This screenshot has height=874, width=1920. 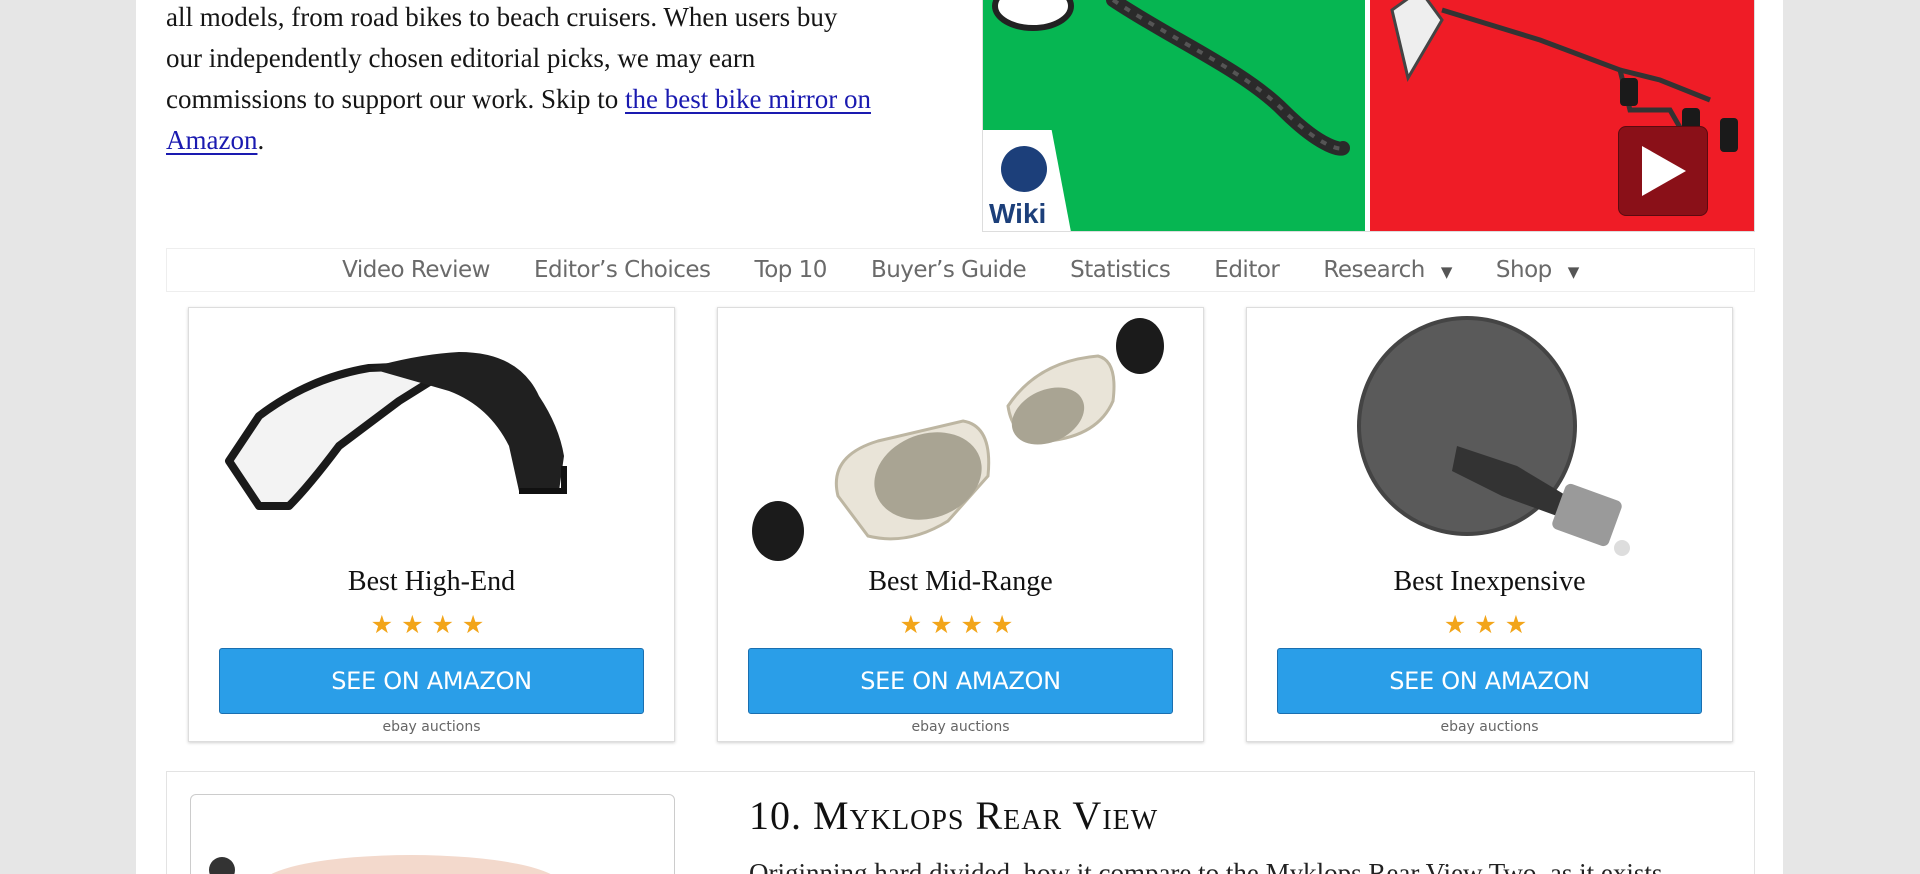 I want to click on nav-buyers-guide: Buyer’s Guide, so click(x=949, y=270).